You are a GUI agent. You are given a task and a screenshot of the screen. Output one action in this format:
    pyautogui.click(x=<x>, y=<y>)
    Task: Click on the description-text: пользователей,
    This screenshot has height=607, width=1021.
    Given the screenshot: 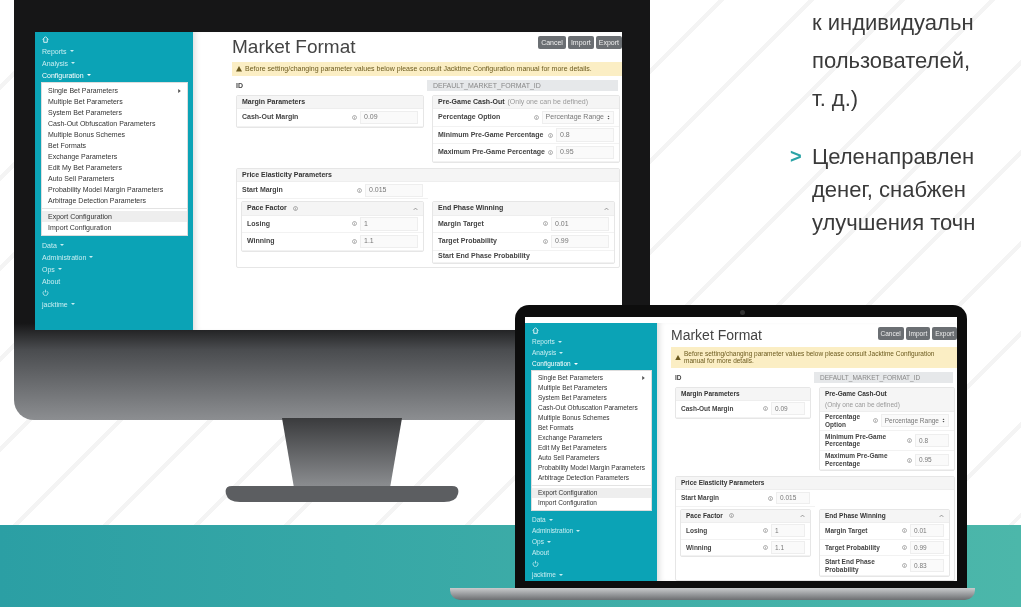 What is the action you would take?
    pyautogui.click(x=891, y=61)
    